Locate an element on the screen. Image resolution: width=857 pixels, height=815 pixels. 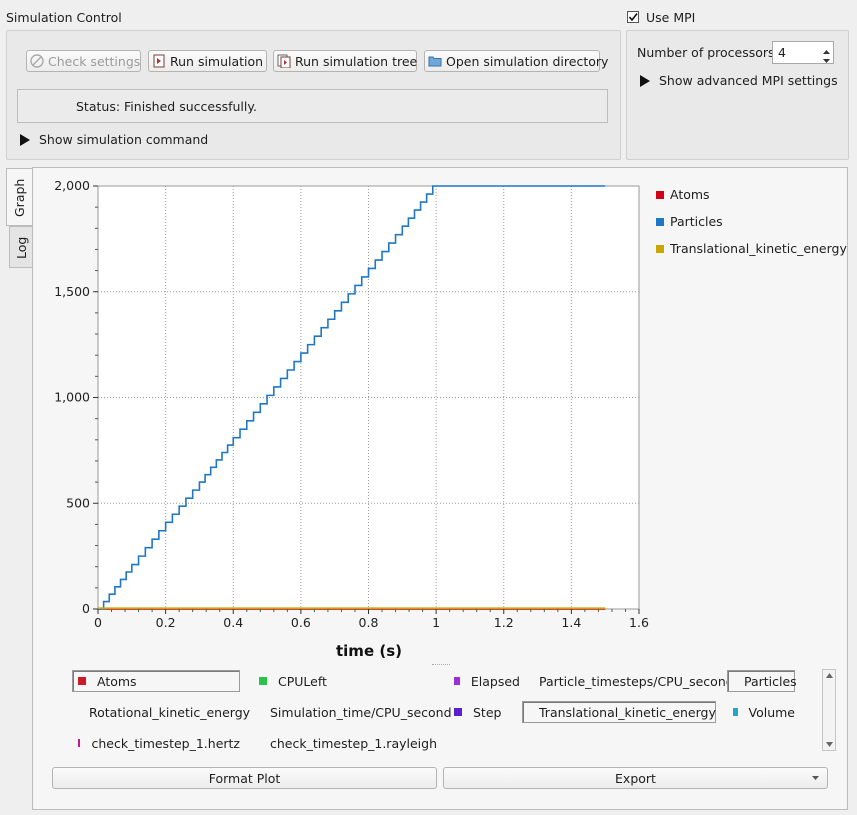
legend-toggle-item: CPULeft is located at coordinates (343, 681).